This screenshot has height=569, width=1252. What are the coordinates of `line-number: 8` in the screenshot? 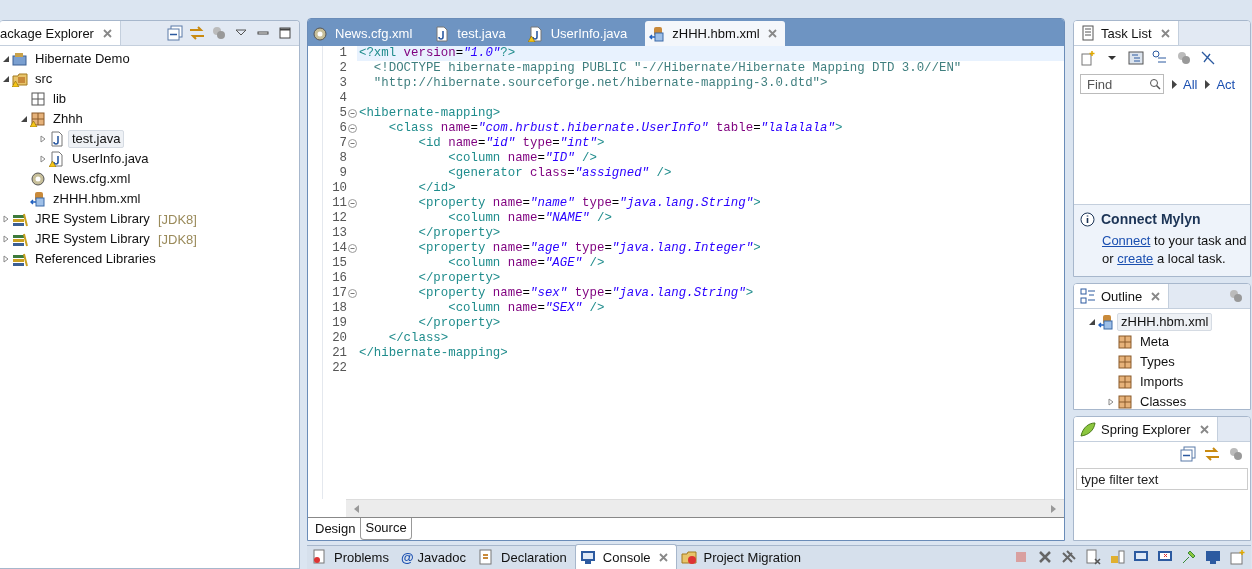 It's located at (342, 158).